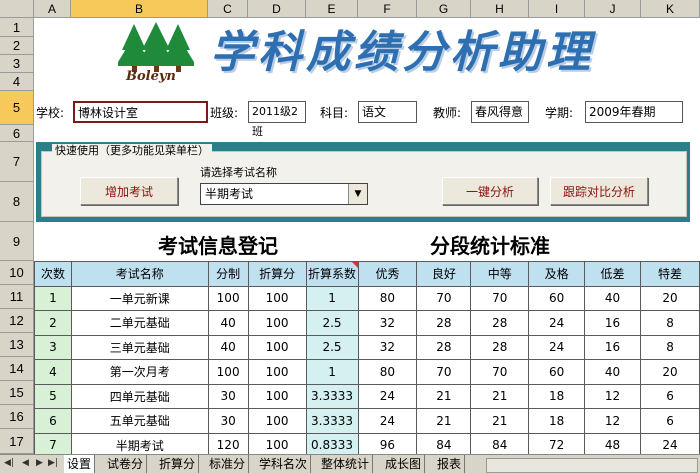  I want to click on cell-index: 6, so click(53, 421).